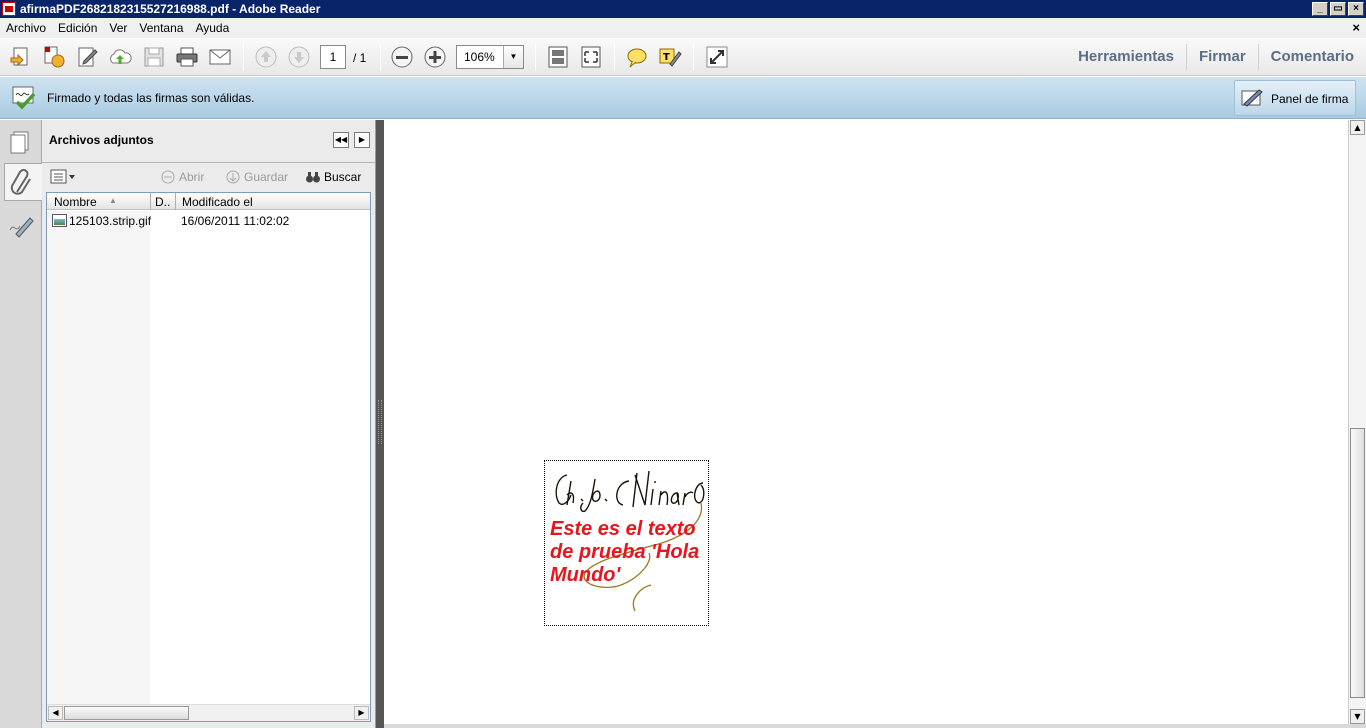  What do you see at coordinates (1320, 9) in the screenshot?
I see `minimize-button: _` at bounding box center [1320, 9].